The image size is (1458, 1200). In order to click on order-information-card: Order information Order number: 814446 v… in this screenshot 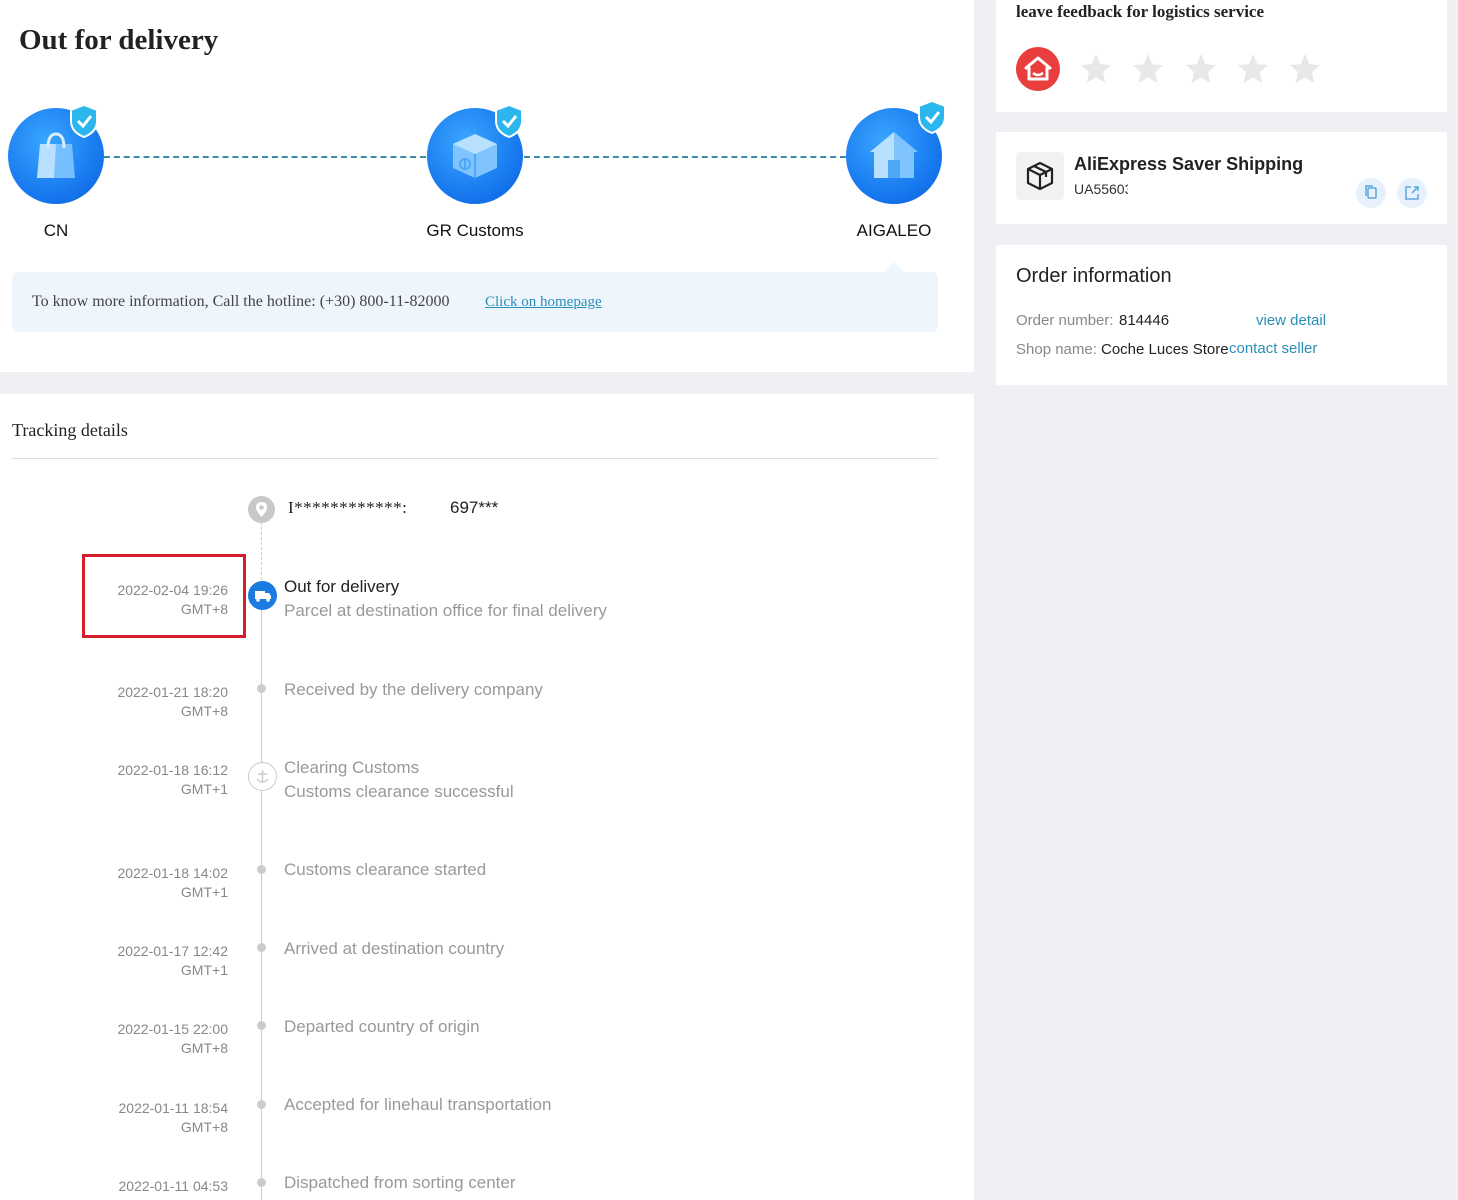, I will do `click(1221, 315)`.